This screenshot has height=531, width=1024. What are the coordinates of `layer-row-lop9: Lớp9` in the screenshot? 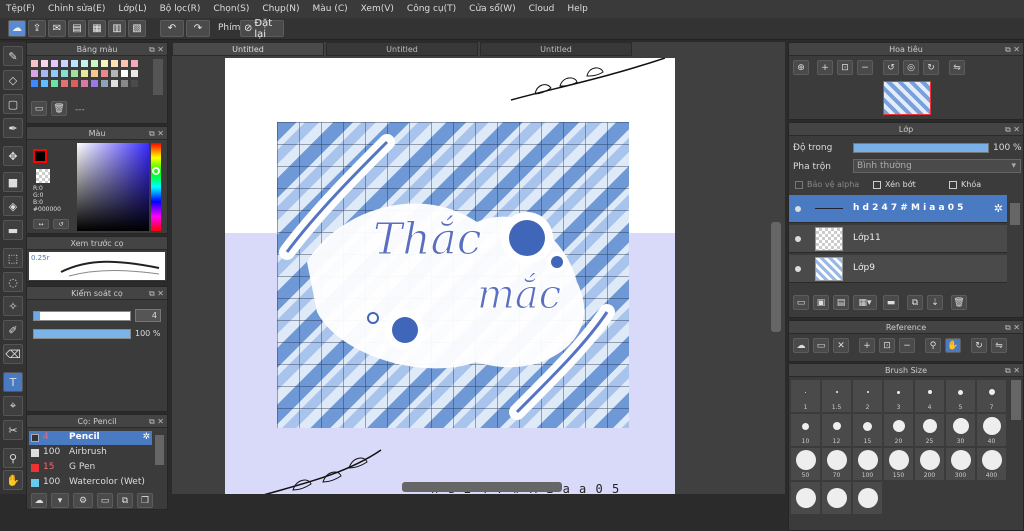 It's located at (898, 269).